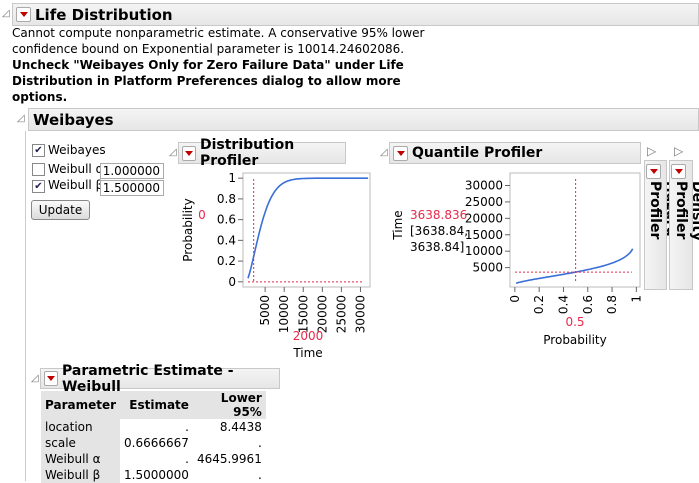 This screenshot has height=483, width=699. What do you see at coordinates (81, 459) in the screenshot?
I see `cell: Weibull α` at bounding box center [81, 459].